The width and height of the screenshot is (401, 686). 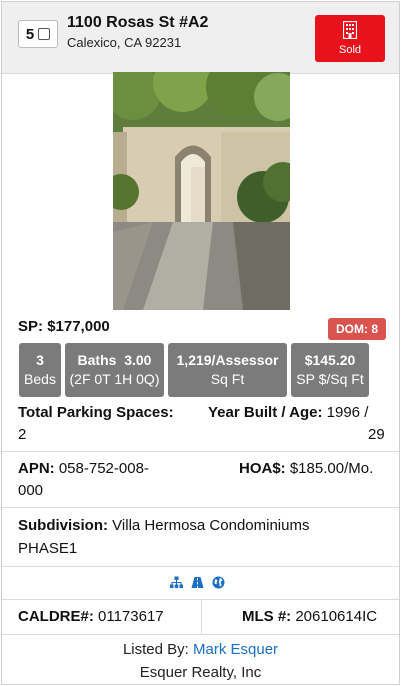 I want to click on mls-label: MLS #:, so click(x=267, y=616).